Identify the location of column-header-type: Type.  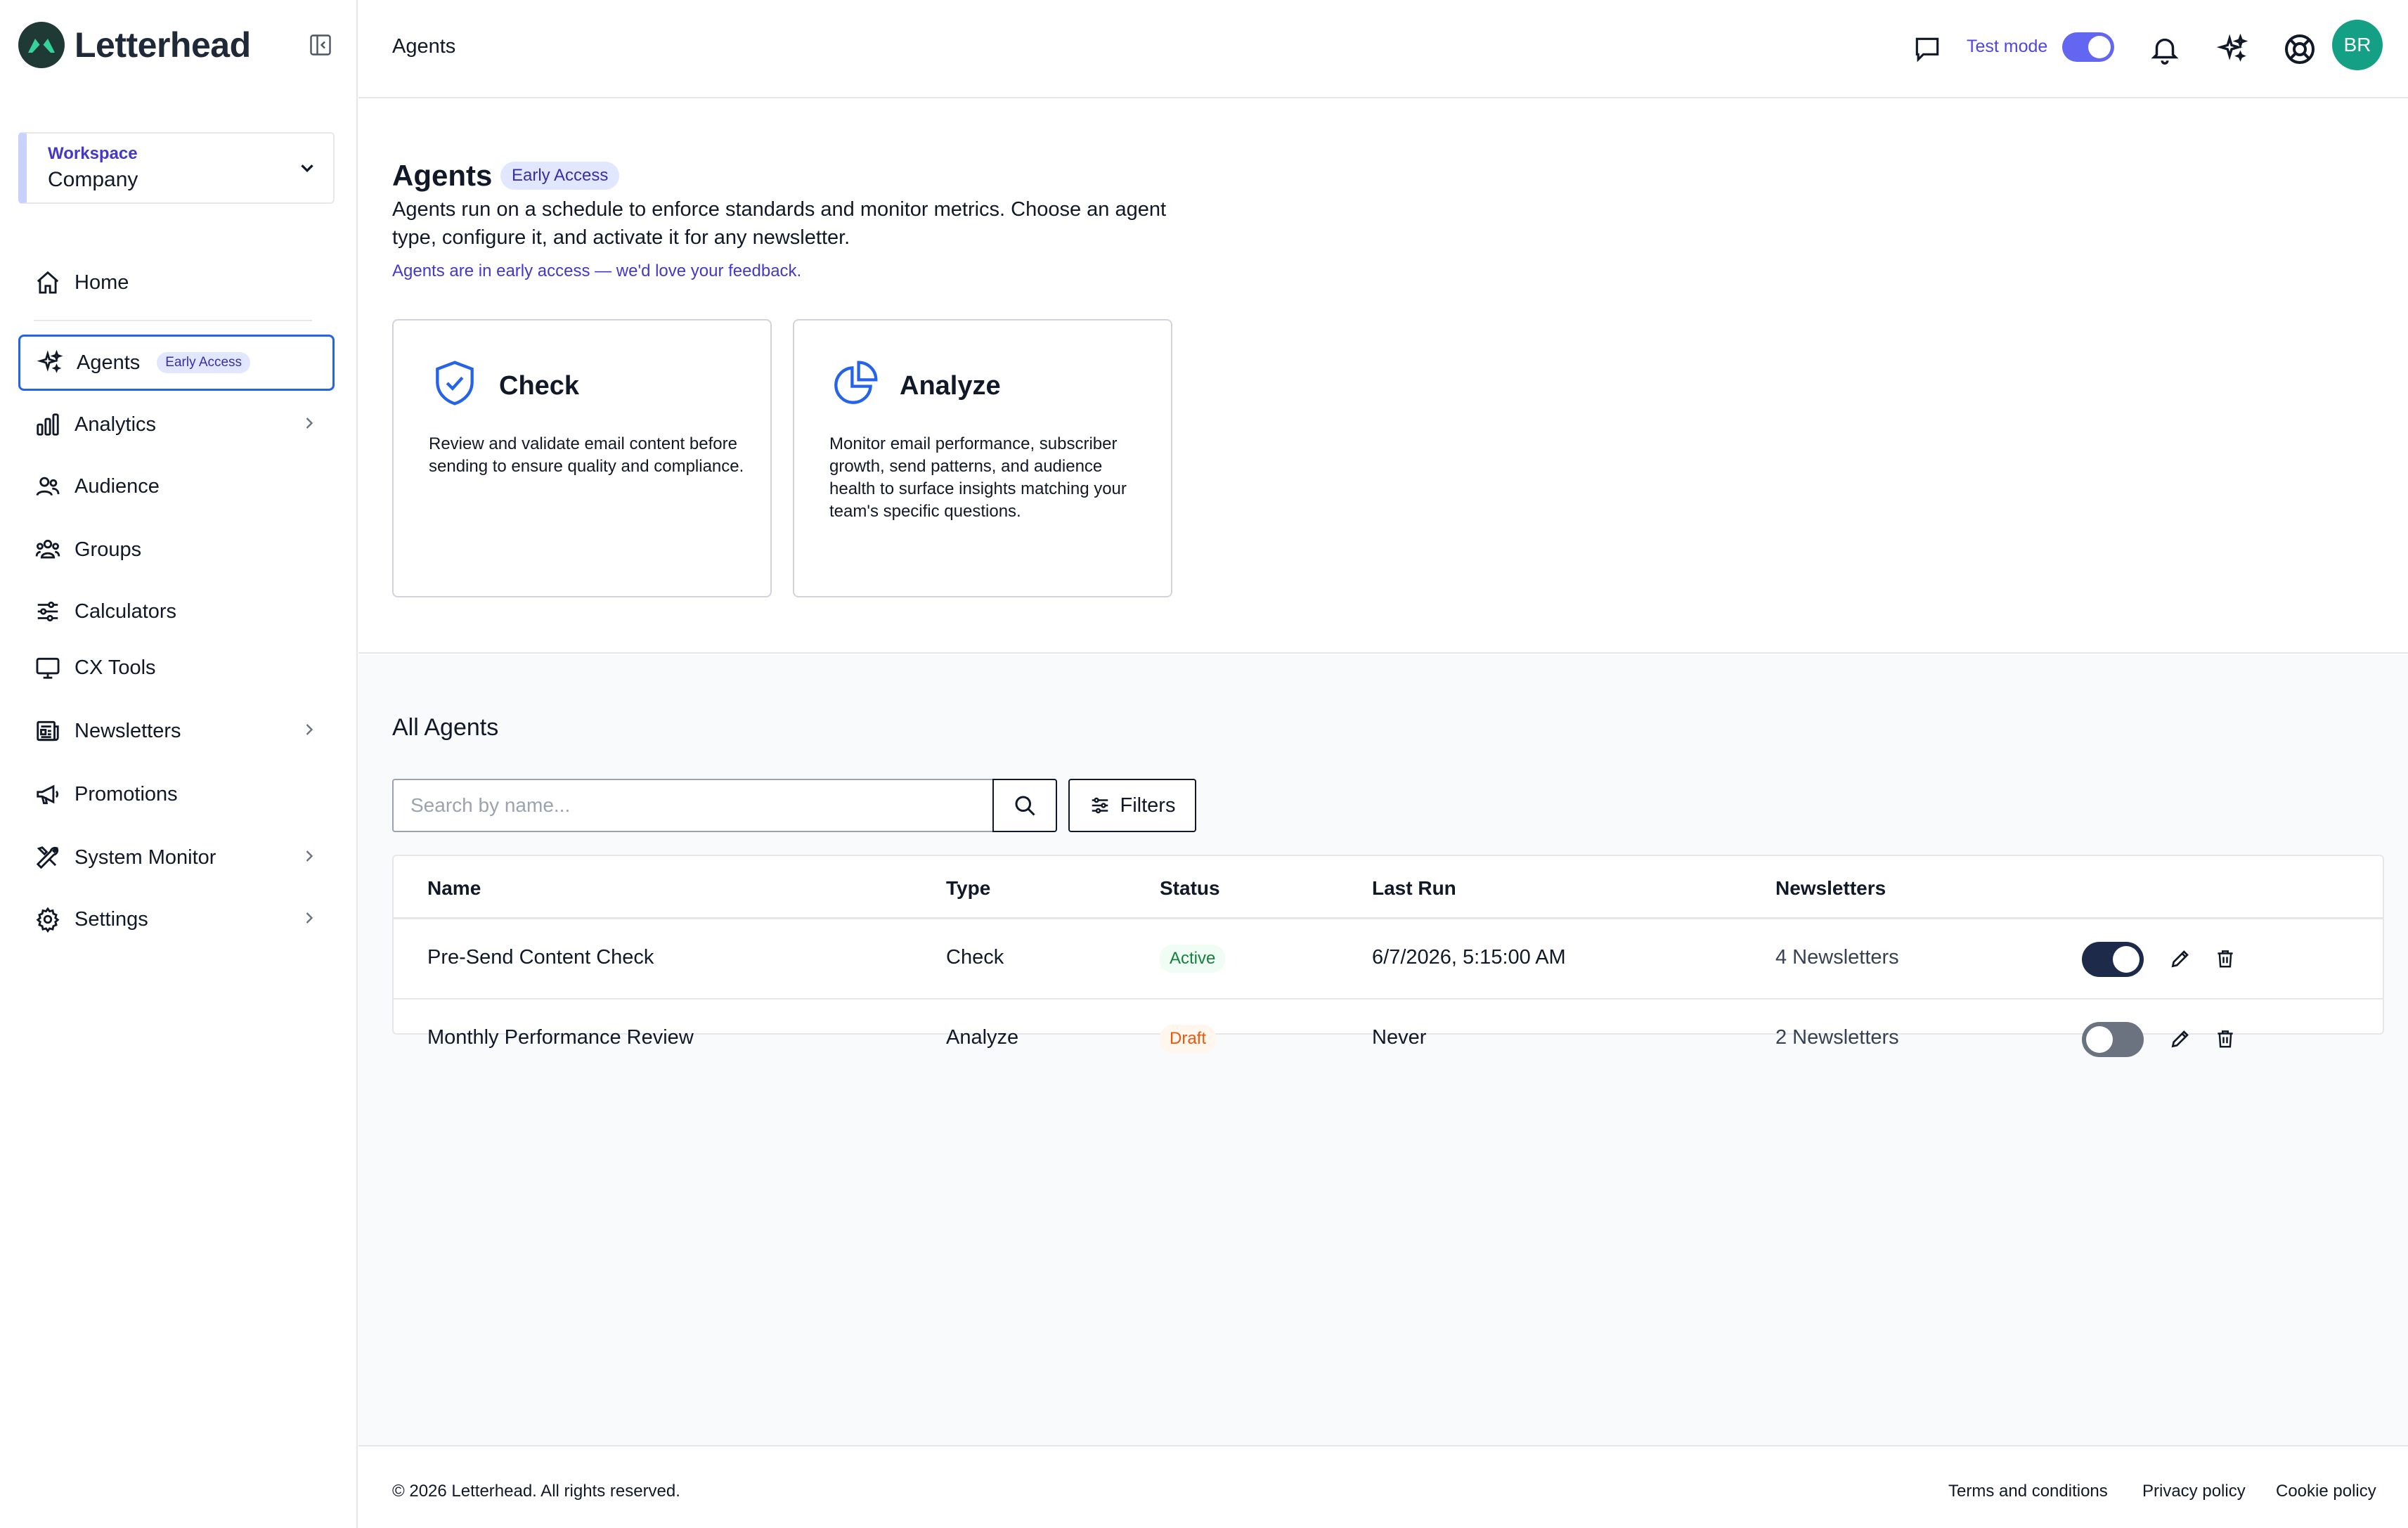
(968, 888).